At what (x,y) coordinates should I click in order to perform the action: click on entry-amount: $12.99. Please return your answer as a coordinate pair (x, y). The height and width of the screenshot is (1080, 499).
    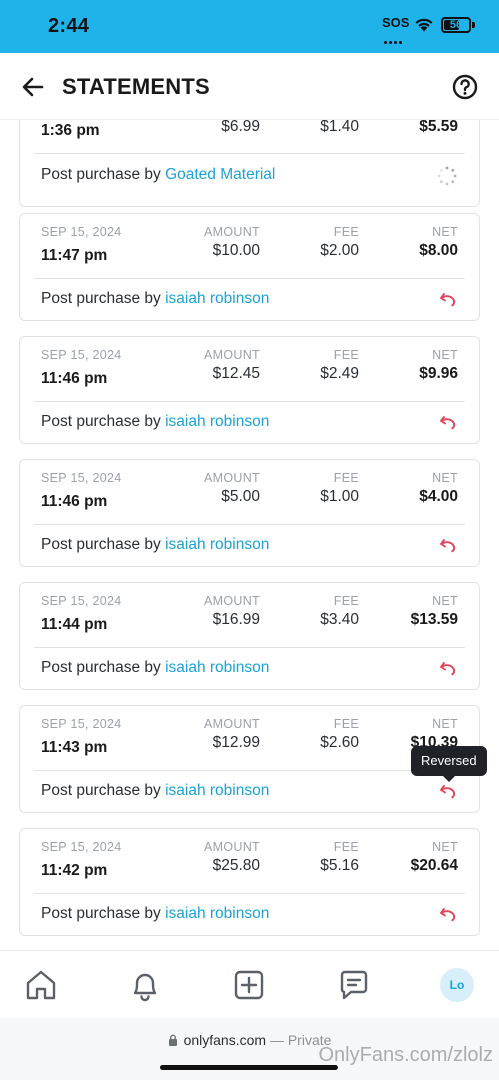
    Looking at the image, I should click on (236, 742).